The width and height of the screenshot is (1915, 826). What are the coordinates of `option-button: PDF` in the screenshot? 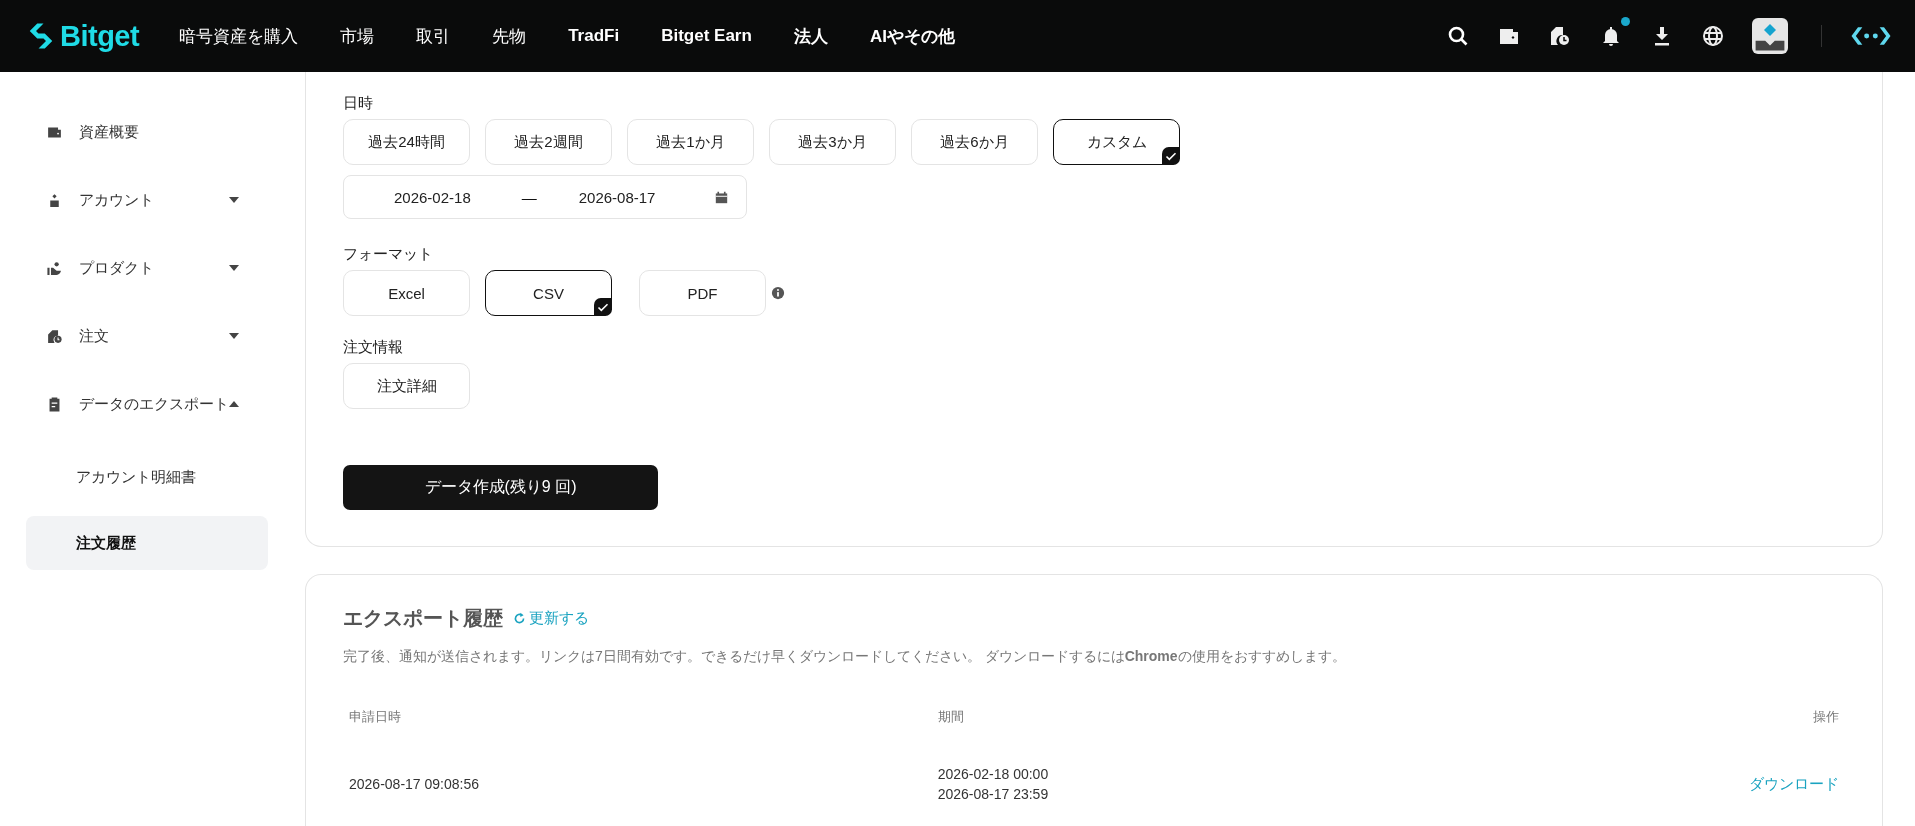 It's located at (702, 293).